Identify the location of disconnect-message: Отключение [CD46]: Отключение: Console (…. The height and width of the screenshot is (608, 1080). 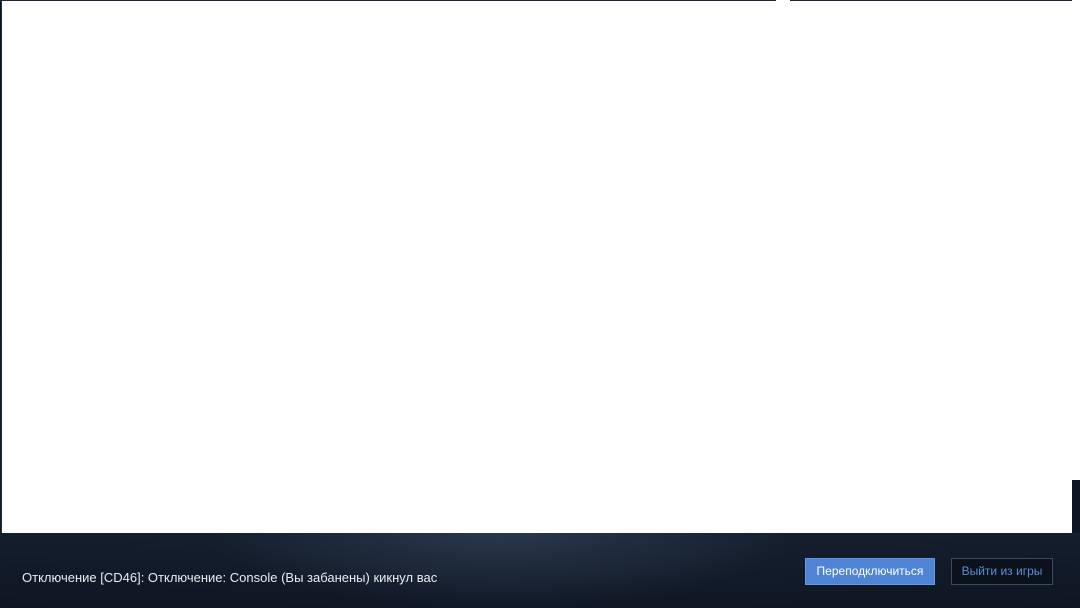
(230, 577).